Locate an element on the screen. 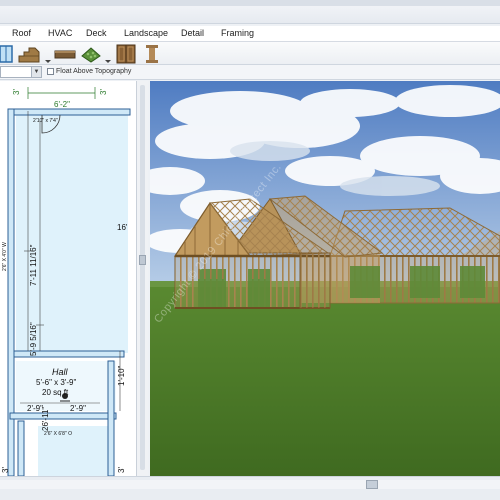  title-strip is located at coordinates (250, 12).